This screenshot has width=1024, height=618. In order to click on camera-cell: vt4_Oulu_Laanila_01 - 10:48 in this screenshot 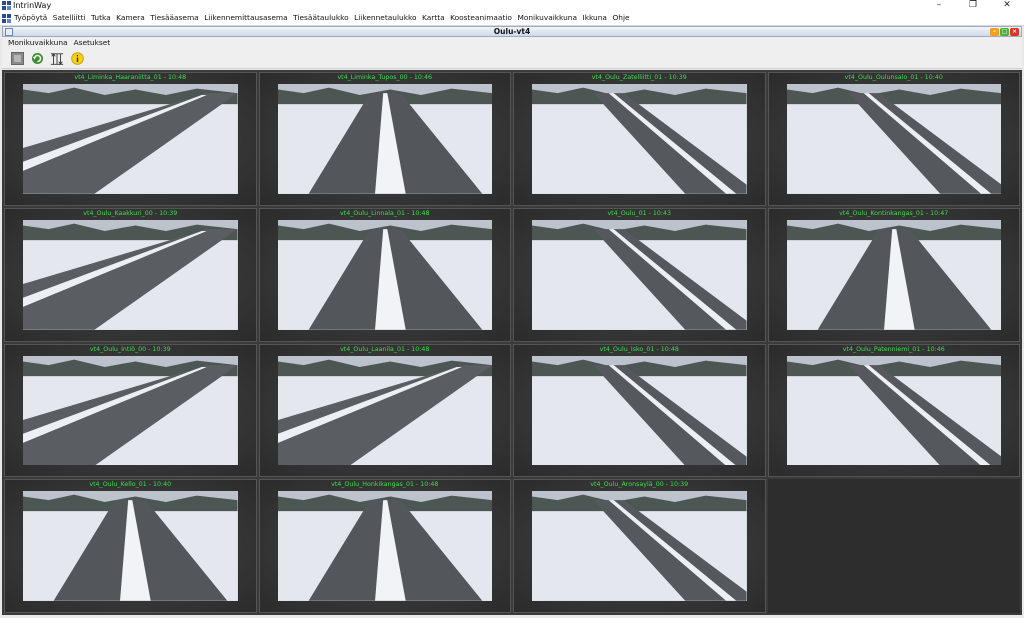, I will do `click(384, 410)`.